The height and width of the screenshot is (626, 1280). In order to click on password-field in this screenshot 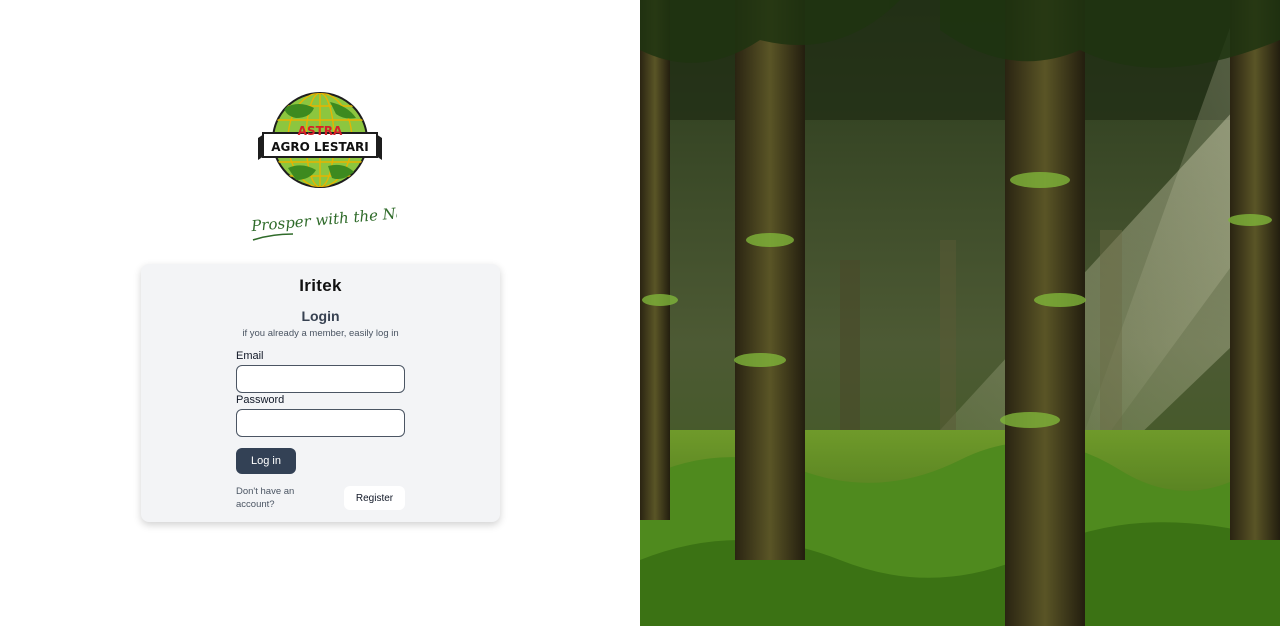, I will do `click(320, 423)`.